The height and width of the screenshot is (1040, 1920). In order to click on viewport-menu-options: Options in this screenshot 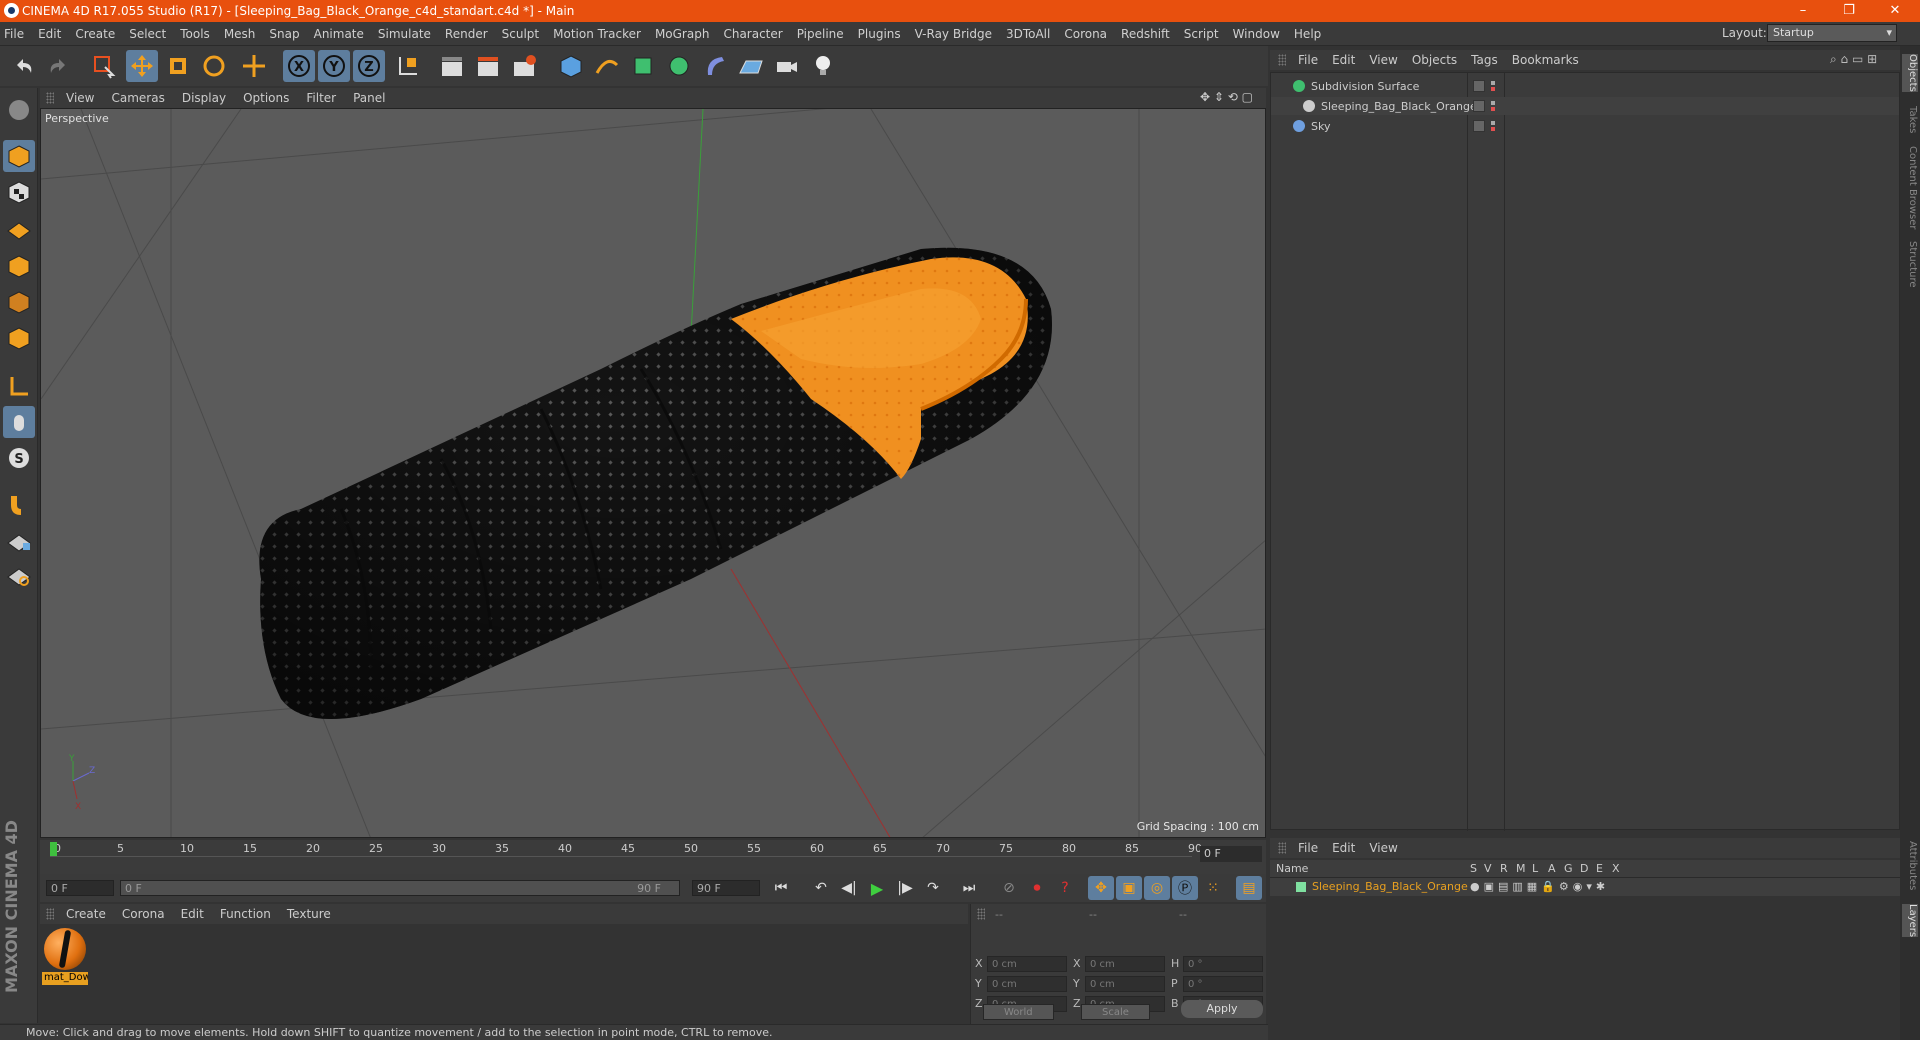, I will do `click(266, 98)`.